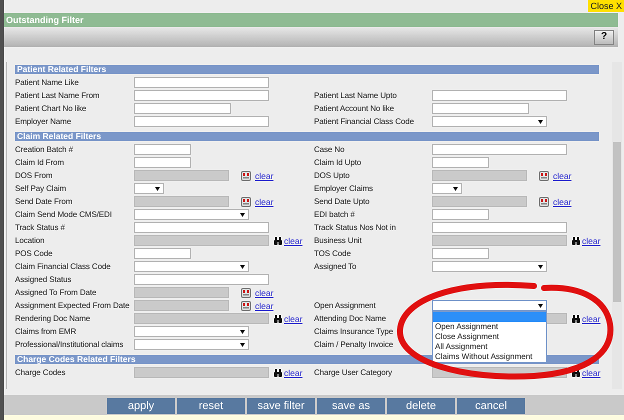 This screenshot has height=420, width=624. What do you see at coordinates (489, 337) in the screenshot?
I see `dropdown-option: Close Assignment` at bounding box center [489, 337].